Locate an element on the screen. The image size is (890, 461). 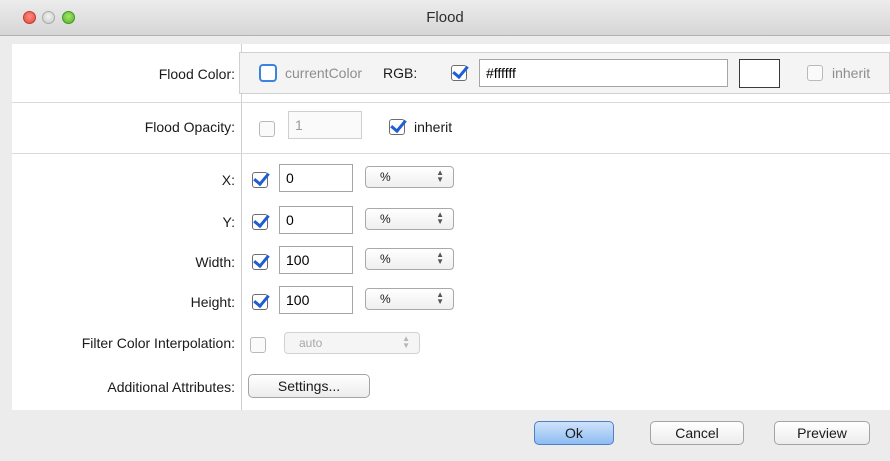
preview-button: Preview is located at coordinates (822, 433).